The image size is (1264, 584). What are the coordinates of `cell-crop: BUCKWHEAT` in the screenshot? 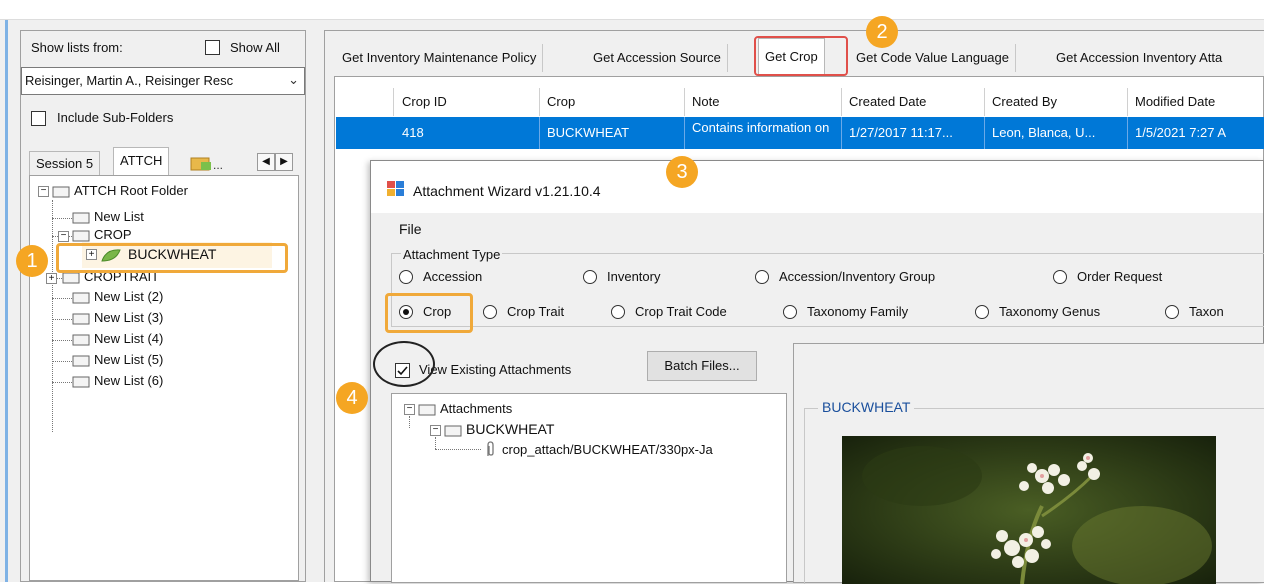 It's located at (613, 133).